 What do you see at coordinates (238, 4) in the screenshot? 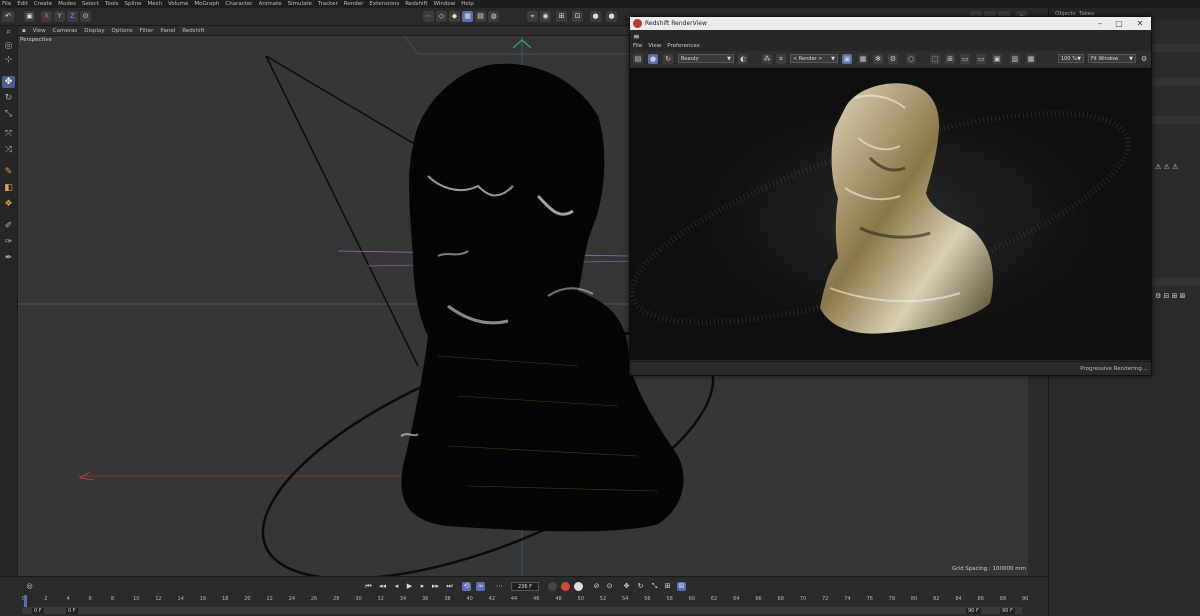
I see `menu-character: Character` at bounding box center [238, 4].